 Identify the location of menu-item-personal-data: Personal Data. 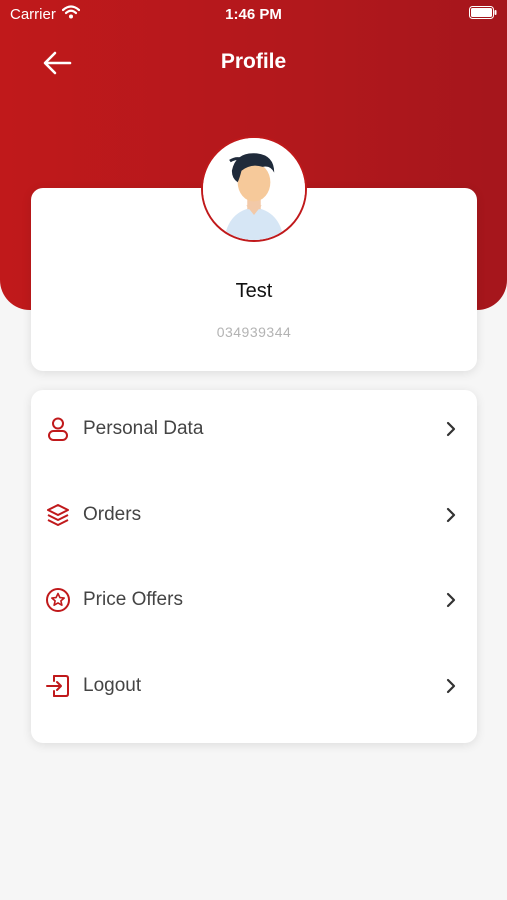
(254, 429).